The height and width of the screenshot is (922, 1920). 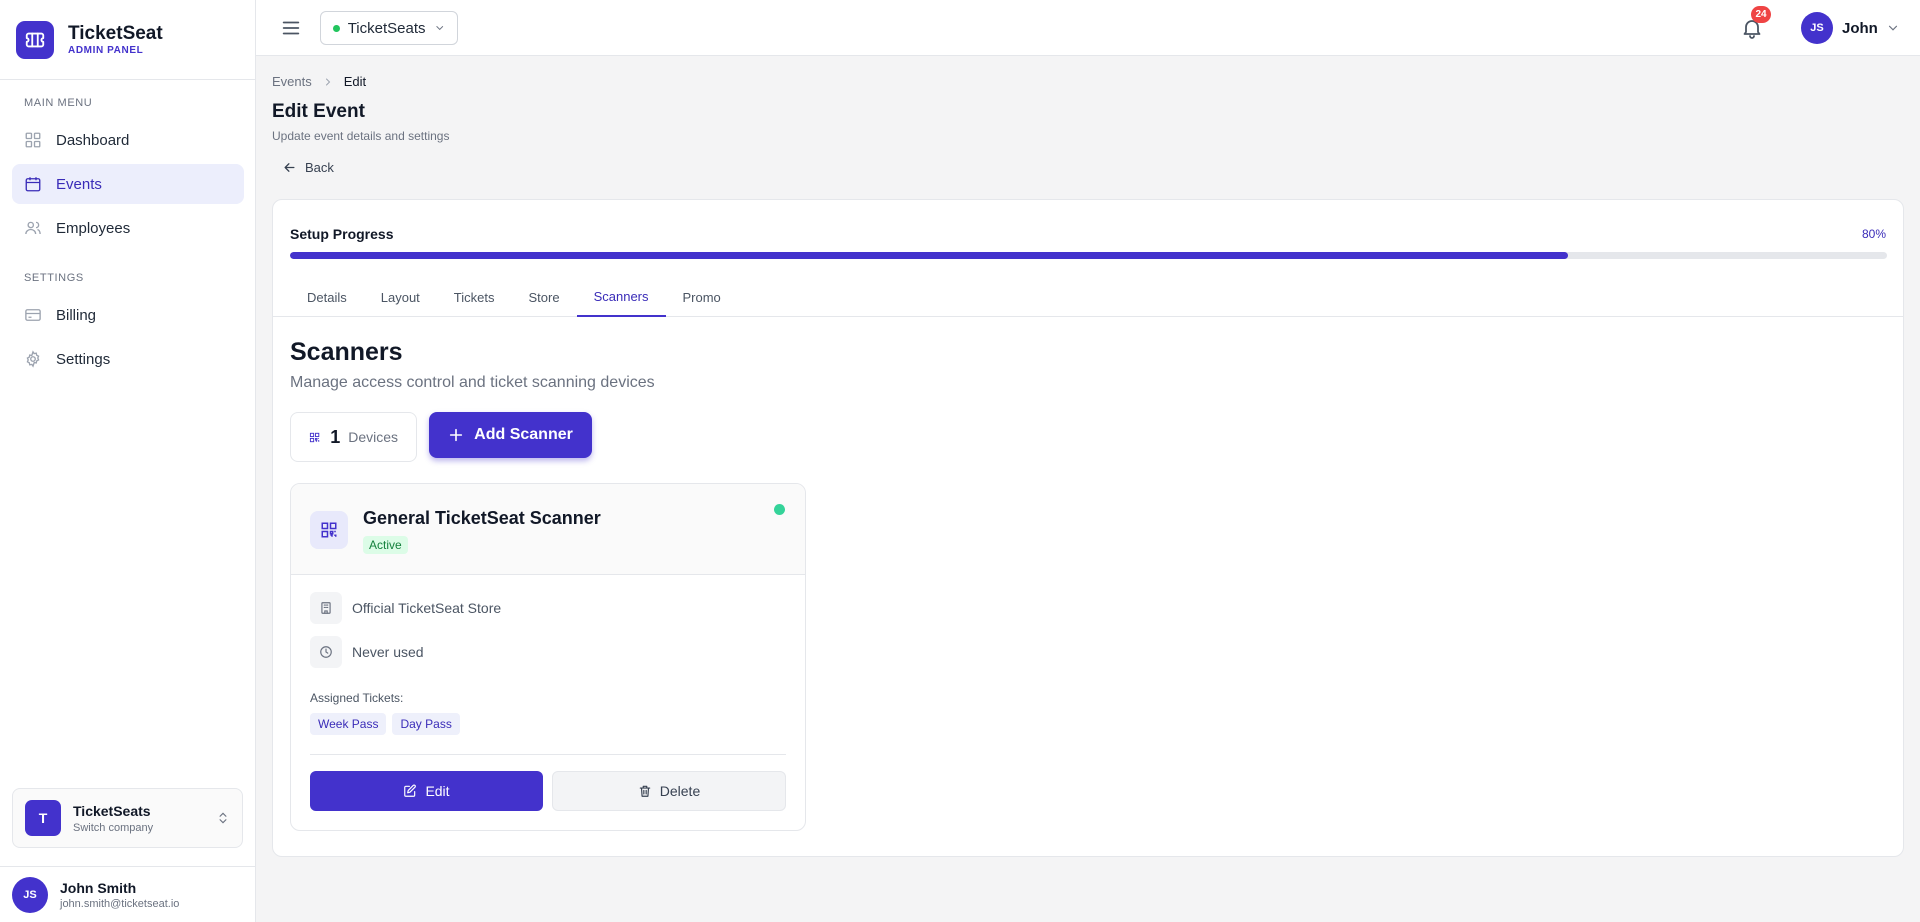 I want to click on edit-scanner-button: Edit, so click(x=426, y=791).